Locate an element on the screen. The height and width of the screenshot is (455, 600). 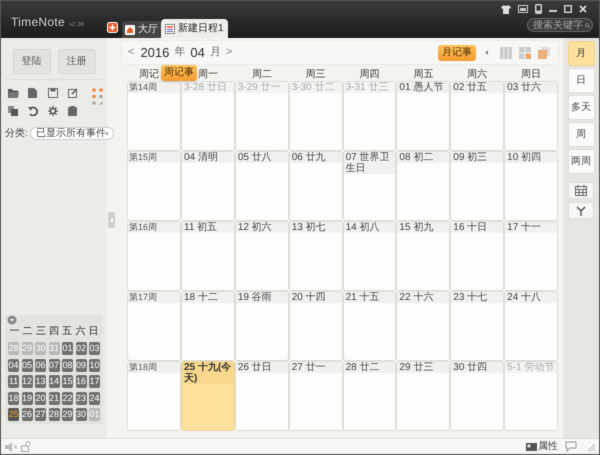
column-header: 周二 is located at coordinates (262, 75).